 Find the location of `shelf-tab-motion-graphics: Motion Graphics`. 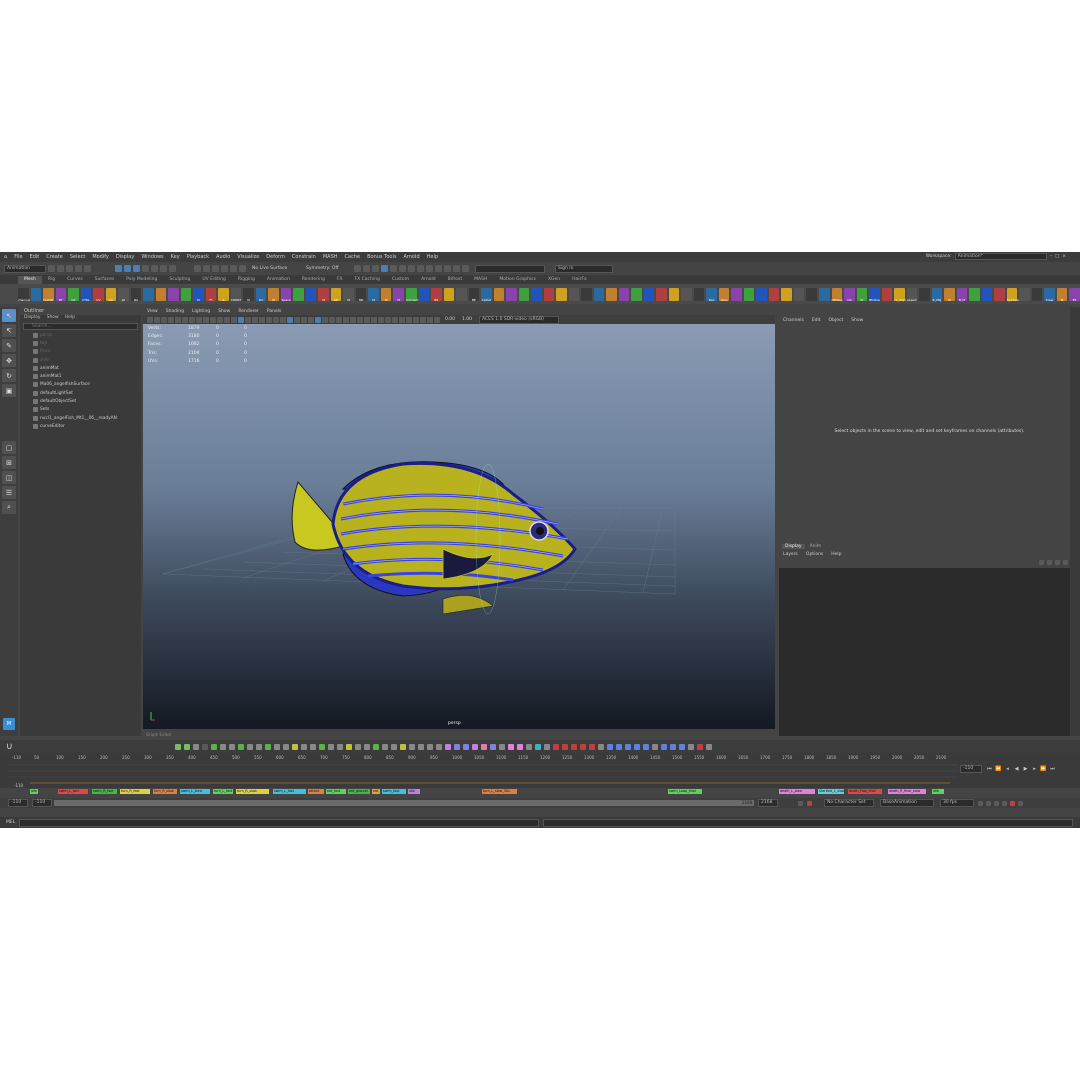

shelf-tab-motion-graphics: Motion Graphics is located at coordinates (517, 280).